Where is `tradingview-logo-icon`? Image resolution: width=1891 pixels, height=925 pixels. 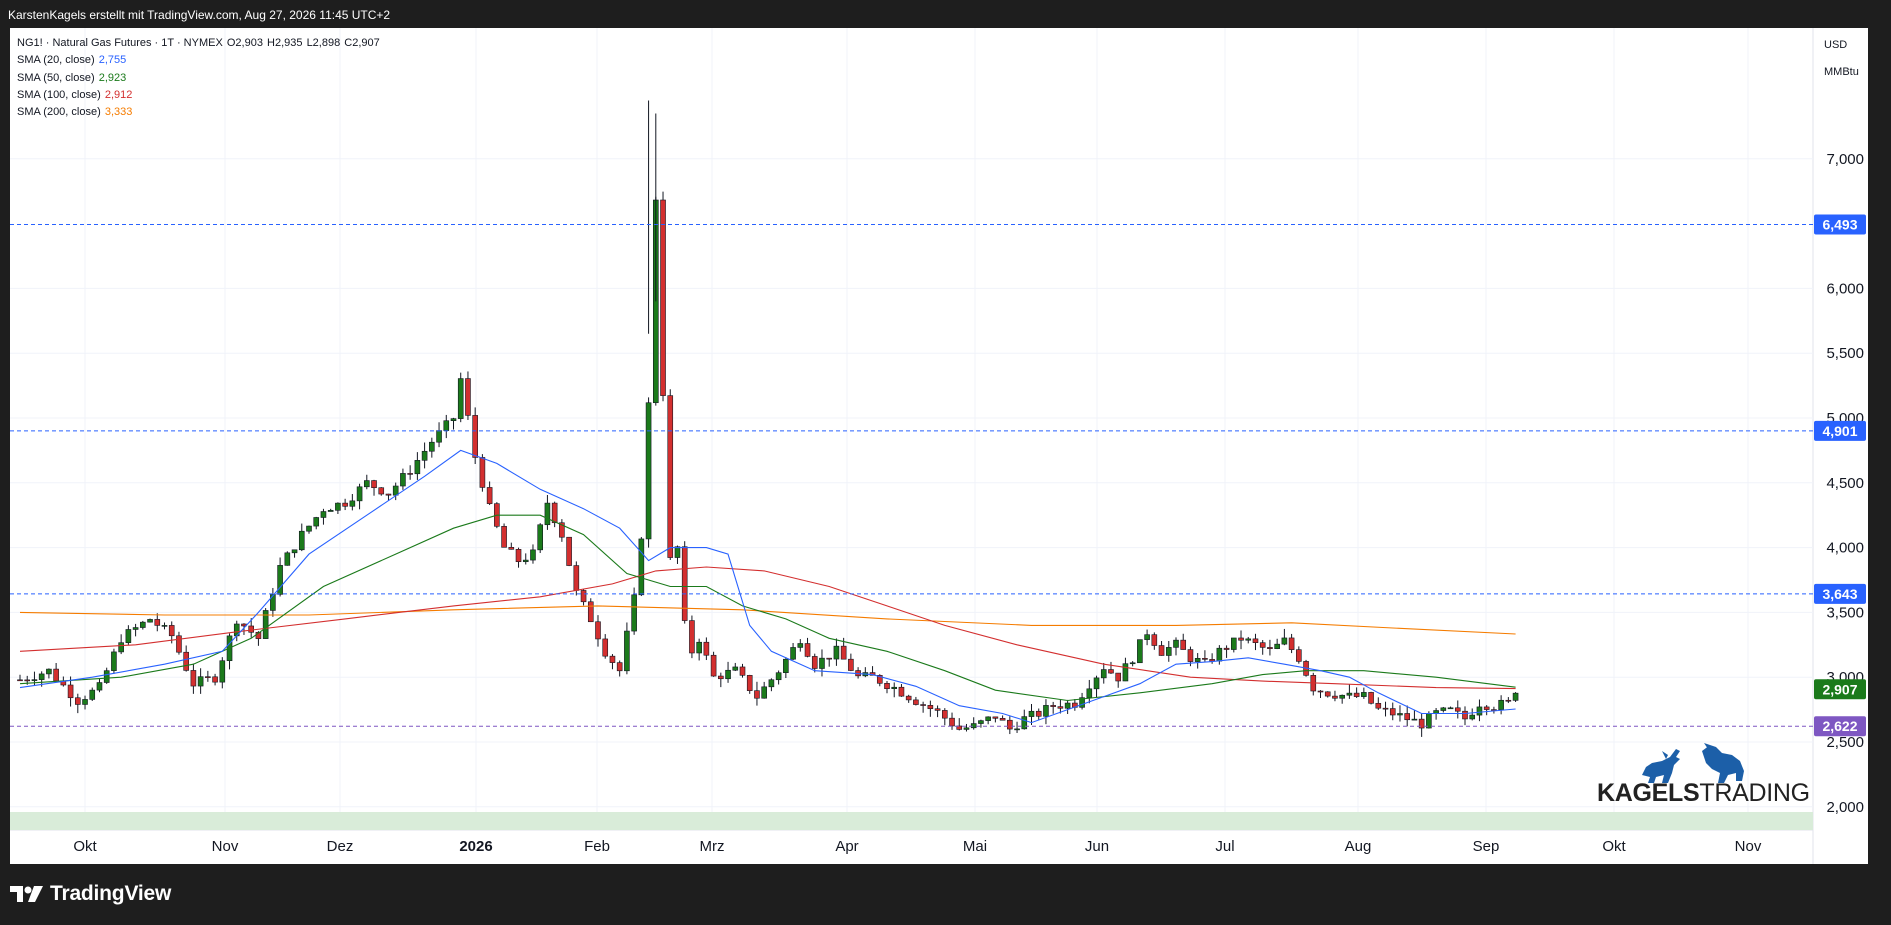 tradingview-logo-icon is located at coordinates (26, 894).